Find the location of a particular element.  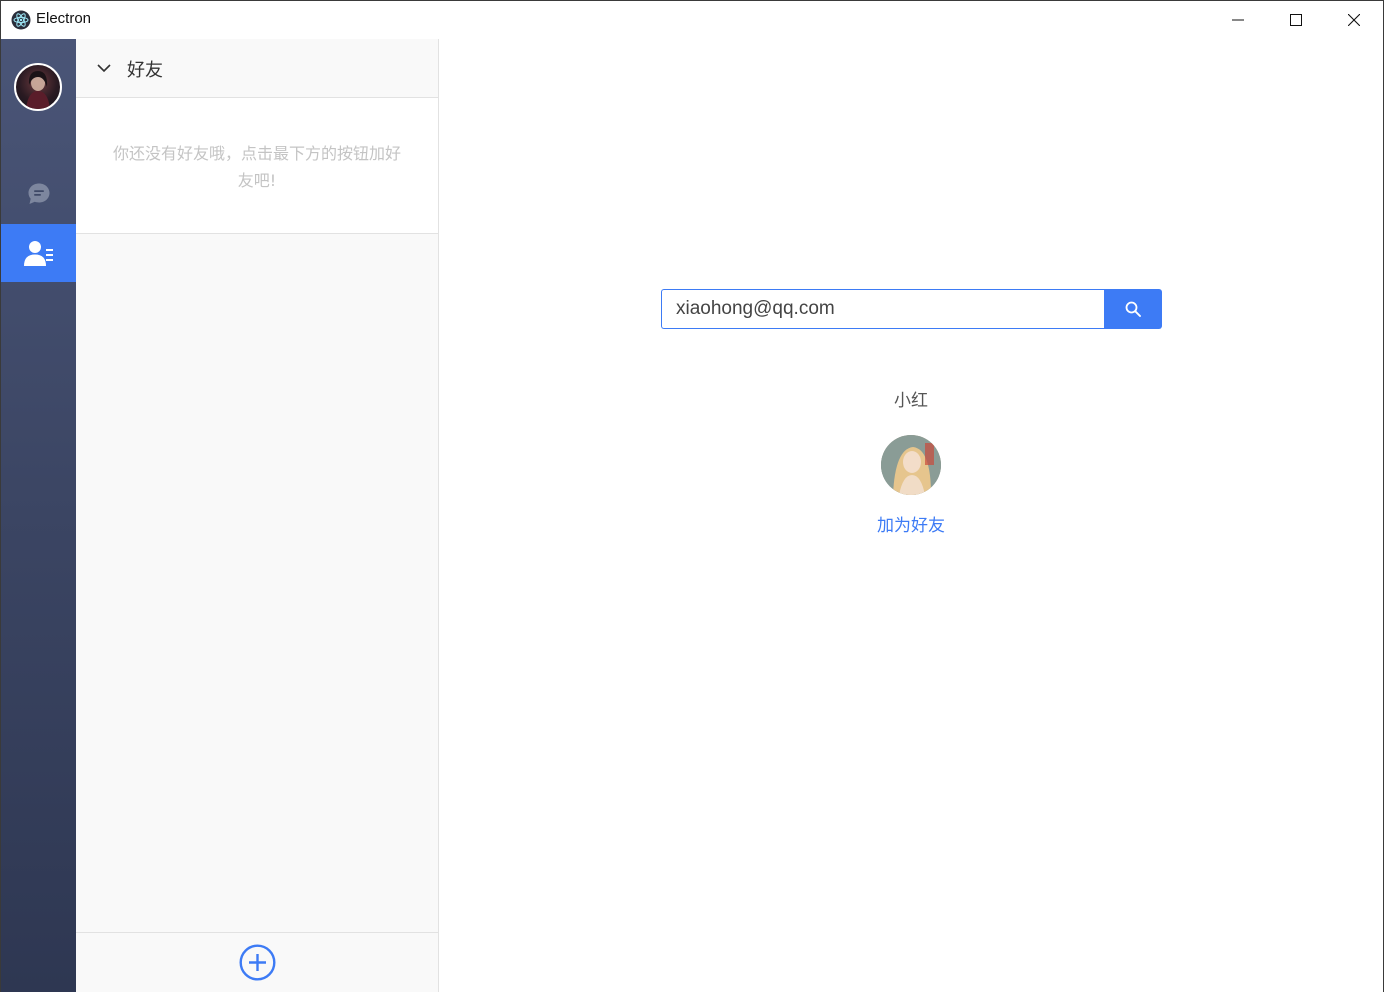

result-user-name: 小红 is located at coordinates (911, 401).